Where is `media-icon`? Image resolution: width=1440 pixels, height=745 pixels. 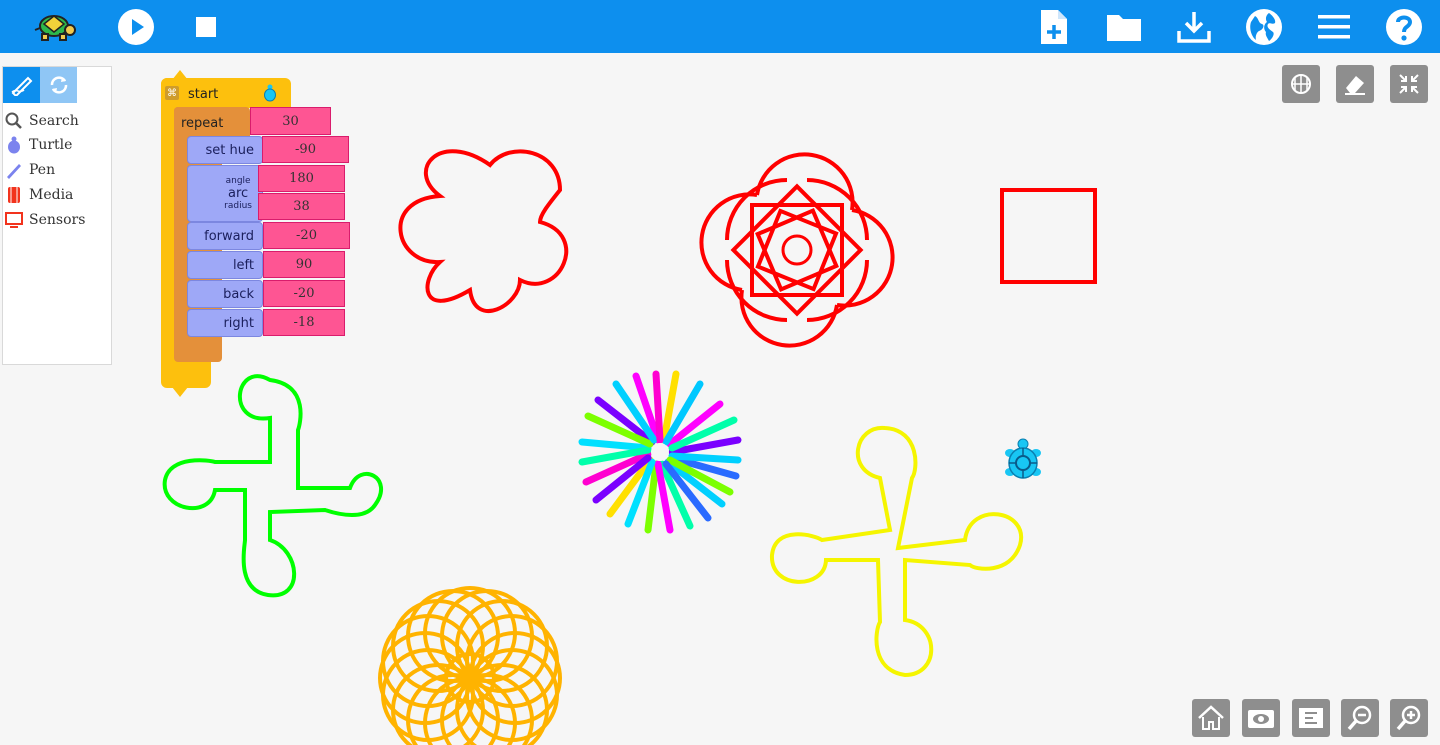 media-icon is located at coordinates (14, 195).